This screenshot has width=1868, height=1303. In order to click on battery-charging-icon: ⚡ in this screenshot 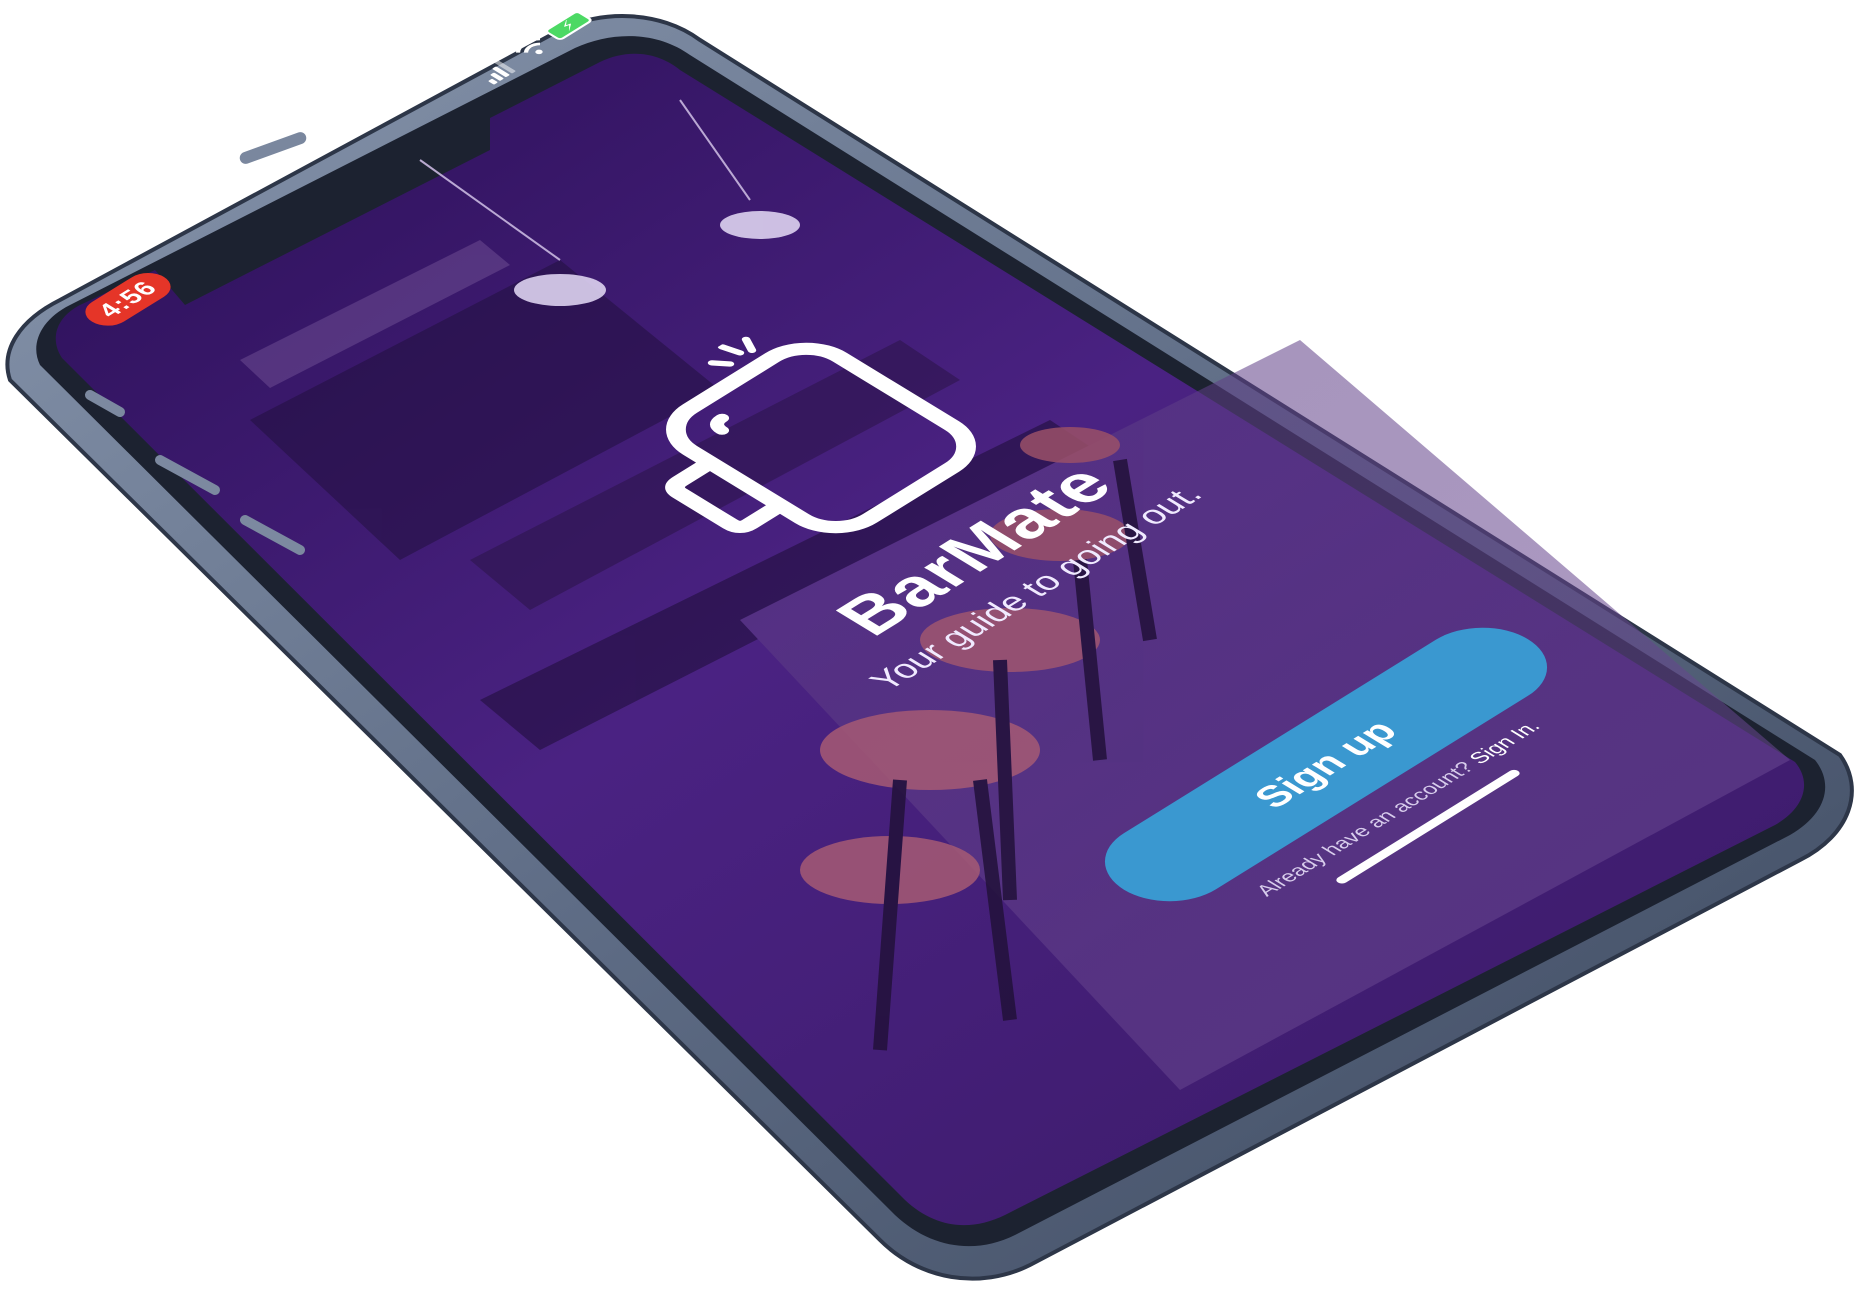, I will do `click(568, 25)`.